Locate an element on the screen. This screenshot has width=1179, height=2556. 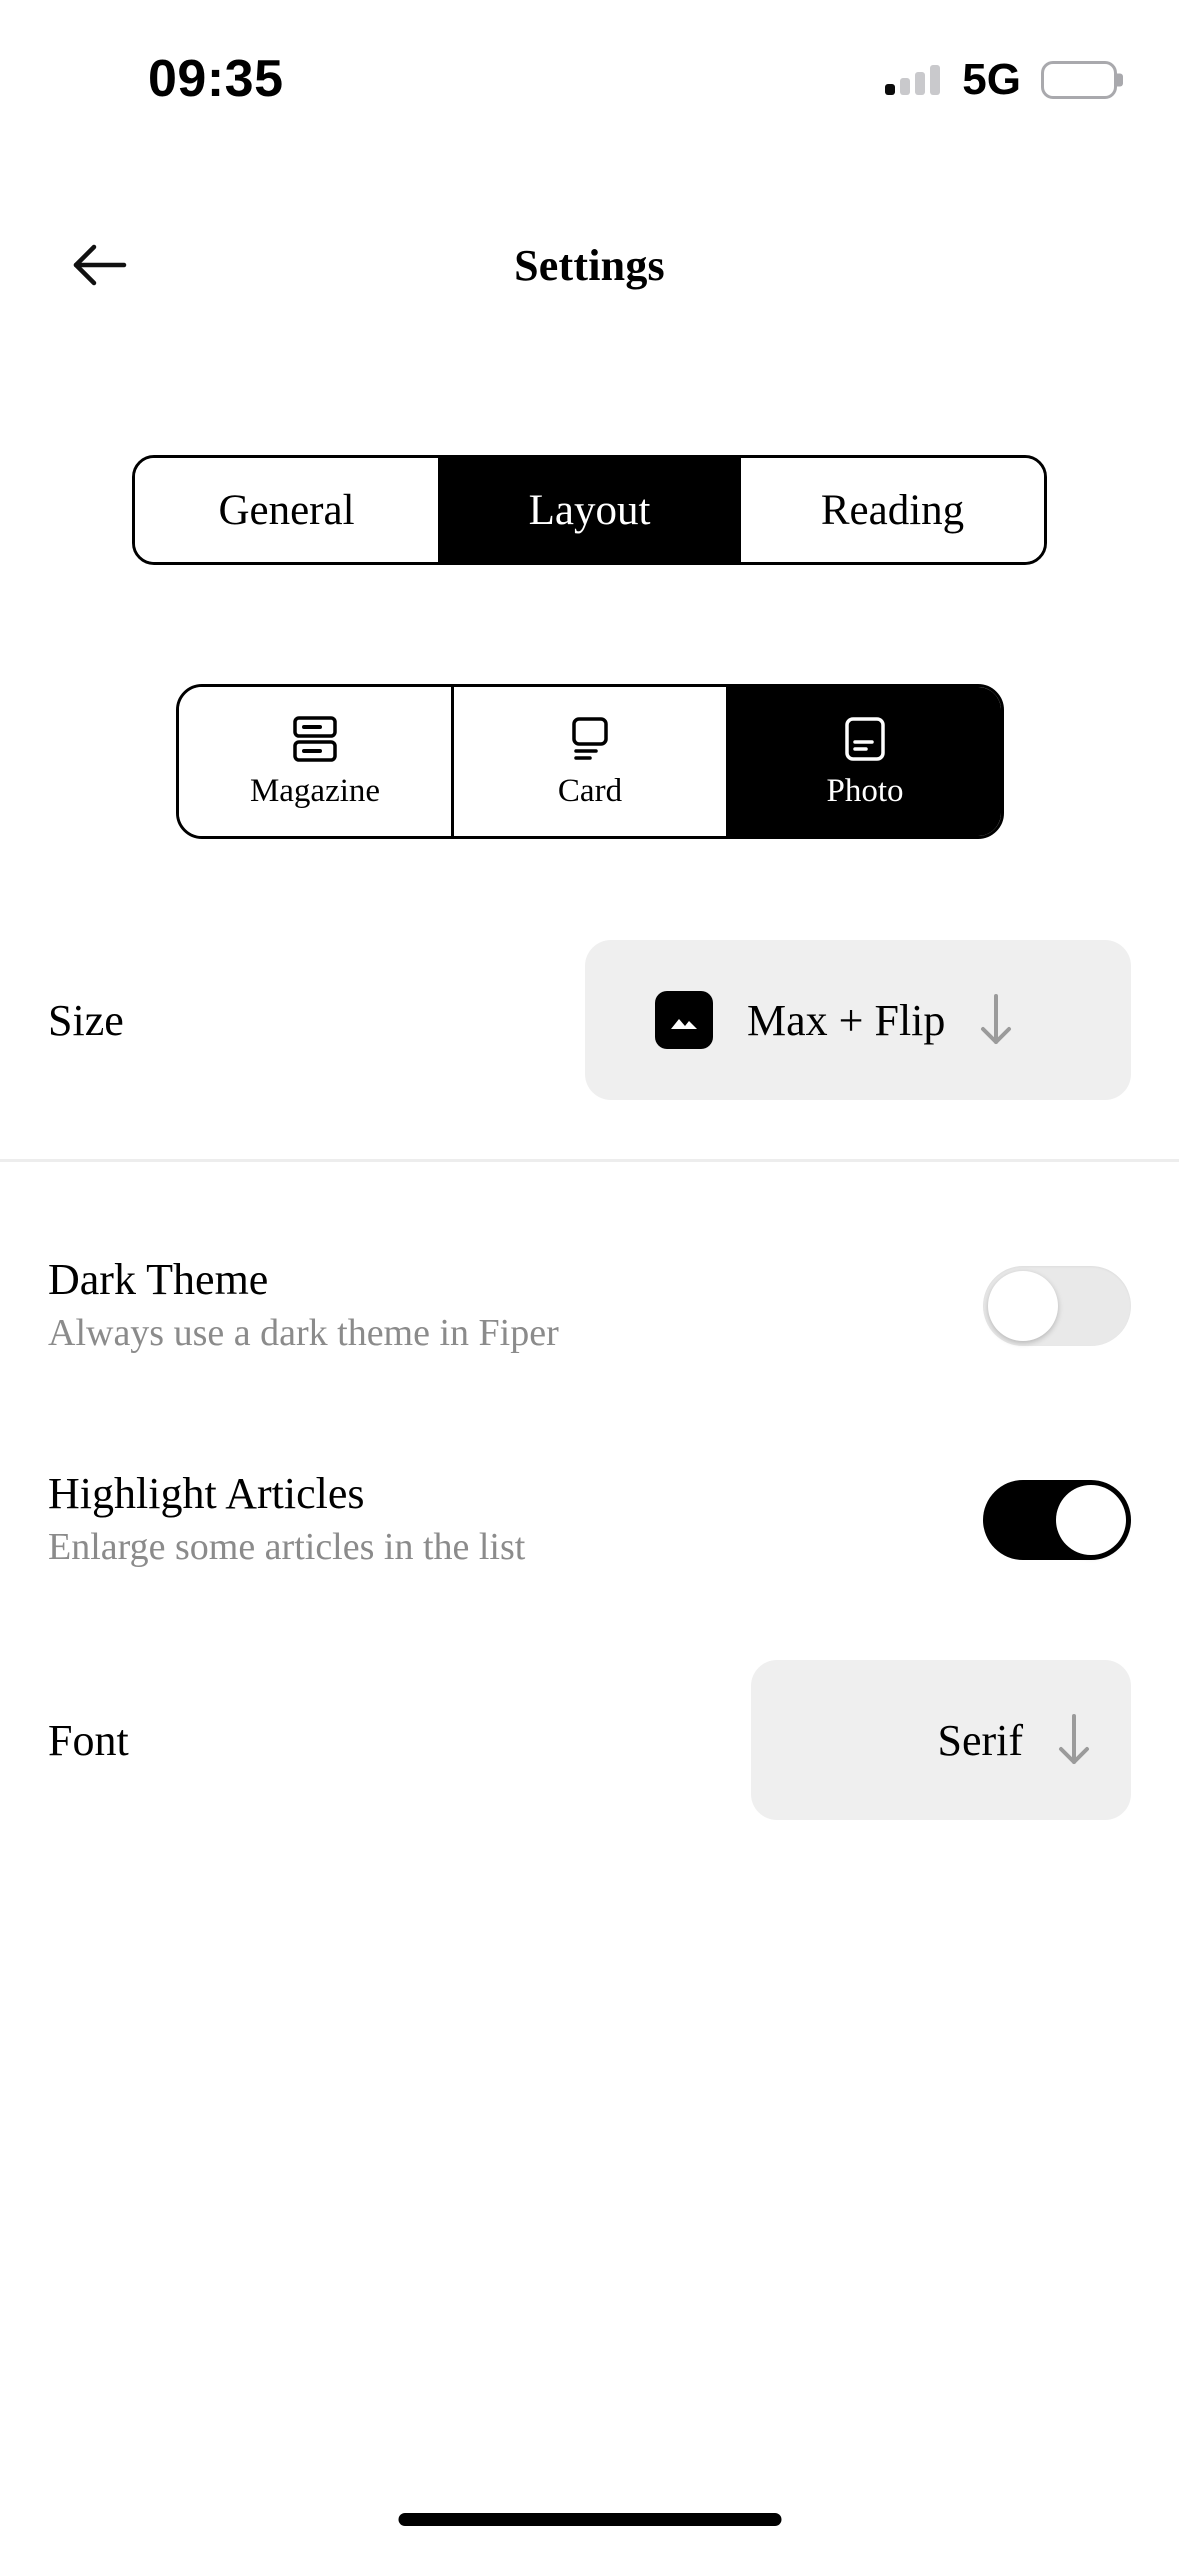
arrow-left-icon is located at coordinates (100, 265).